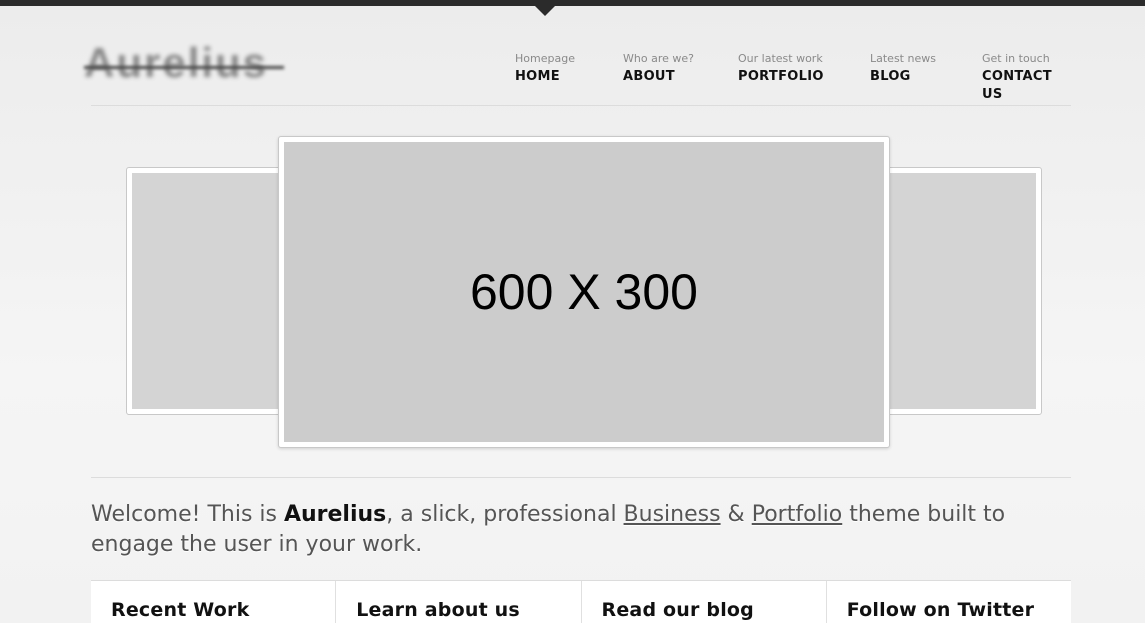 The width and height of the screenshot is (1145, 623). I want to click on welcome-brand: Aurelius, so click(335, 514).